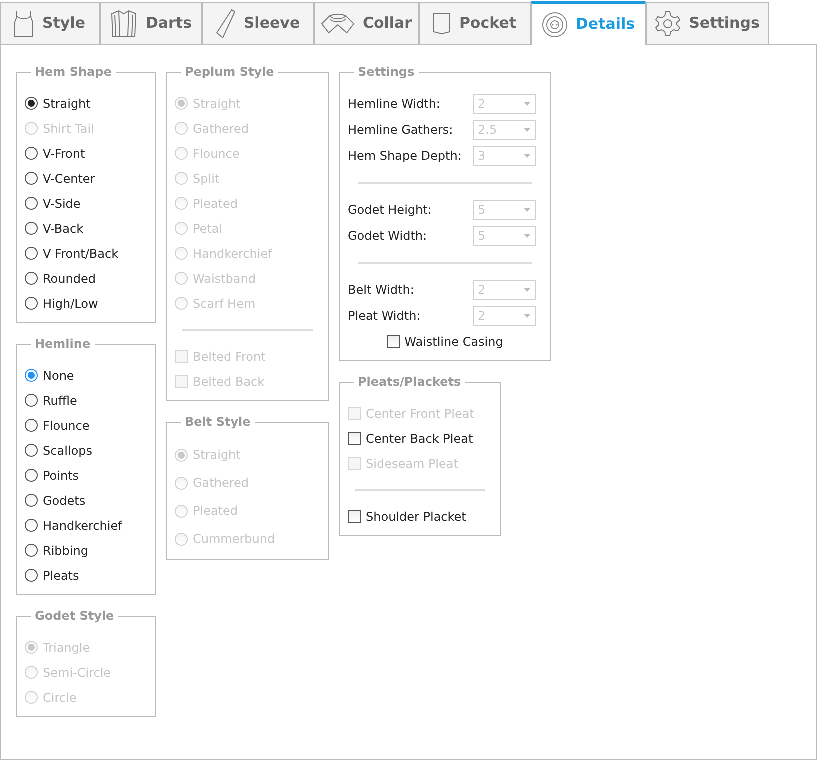 The width and height of the screenshot is (817, 760). Describe the element at coordinates (707, 23) in the screenshot. I see `tab: Settings` at that location.